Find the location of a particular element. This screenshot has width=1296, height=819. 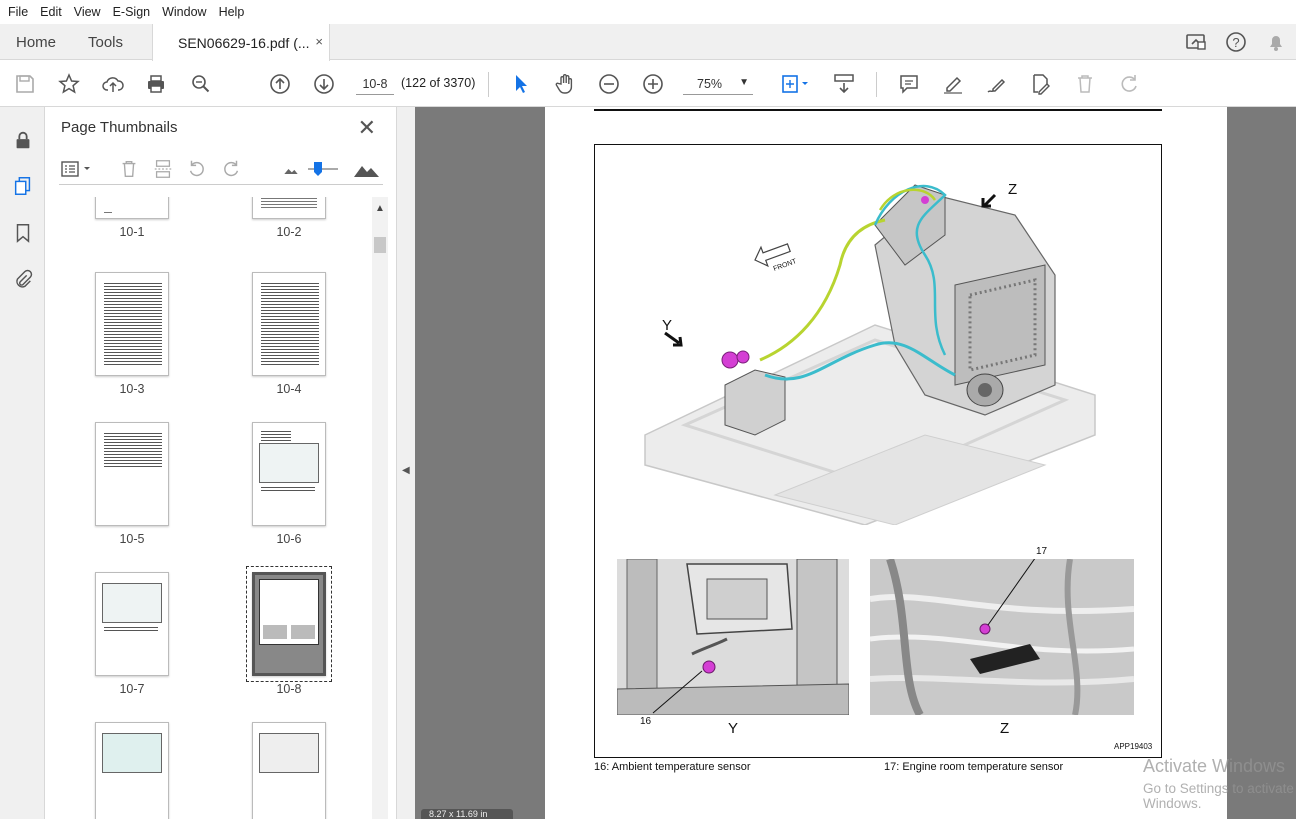

print-icon is located at coordinates (156, 84).